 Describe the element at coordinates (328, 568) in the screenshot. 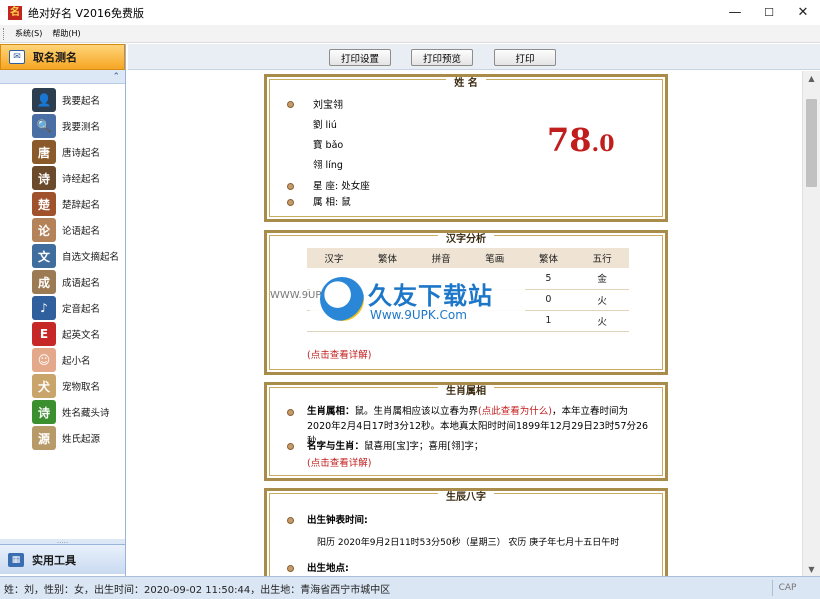

I see `birth-place-label: 出生地点:` at that location.